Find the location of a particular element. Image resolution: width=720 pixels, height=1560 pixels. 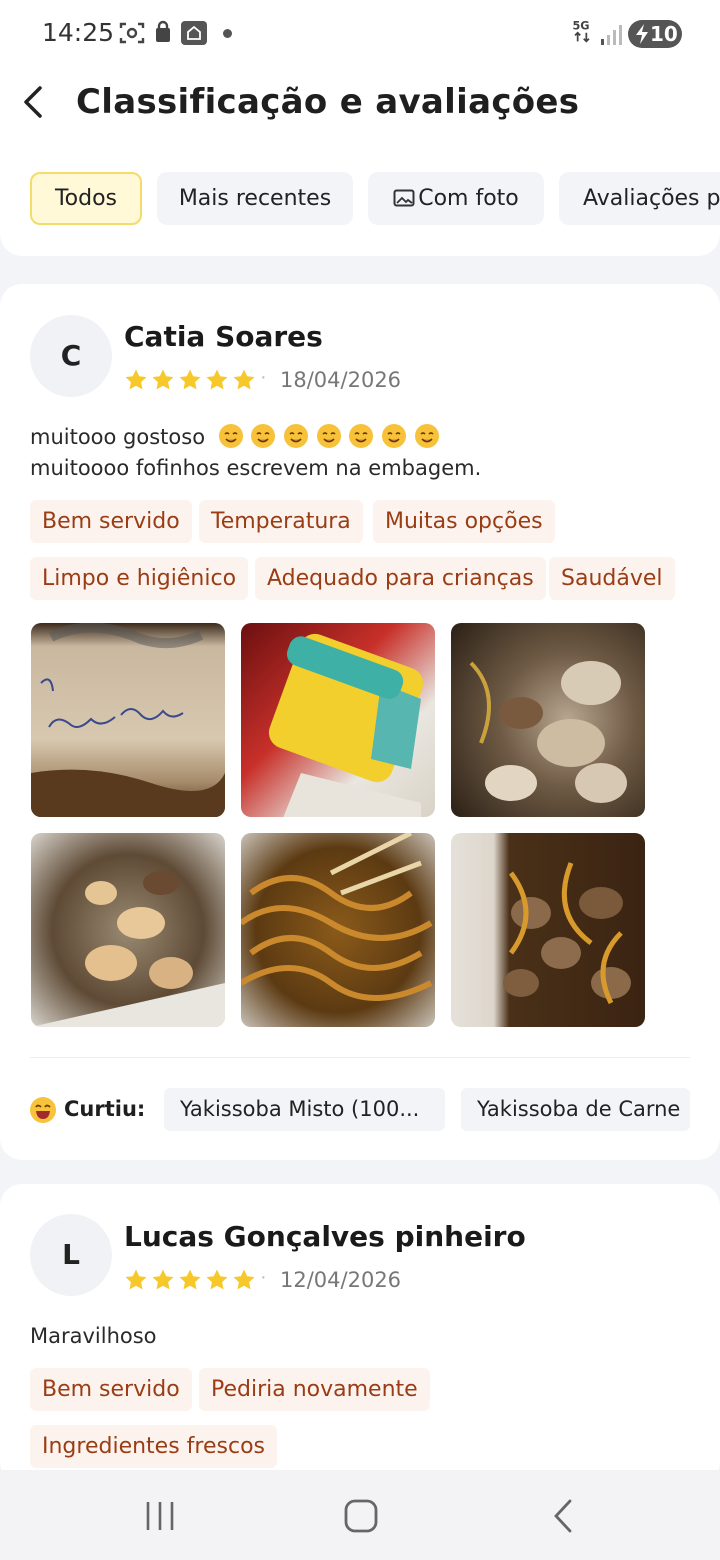

avatar: C is located at coordinates (71, 356).